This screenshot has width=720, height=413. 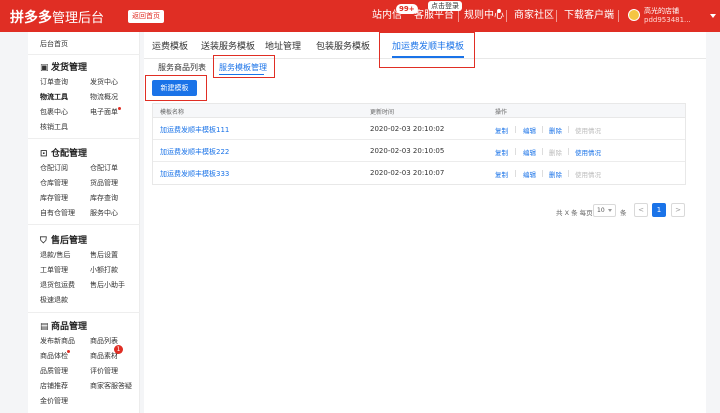 I want to click on update-time: 2020-02-03 20:10:02, so click(x=407, y=129).